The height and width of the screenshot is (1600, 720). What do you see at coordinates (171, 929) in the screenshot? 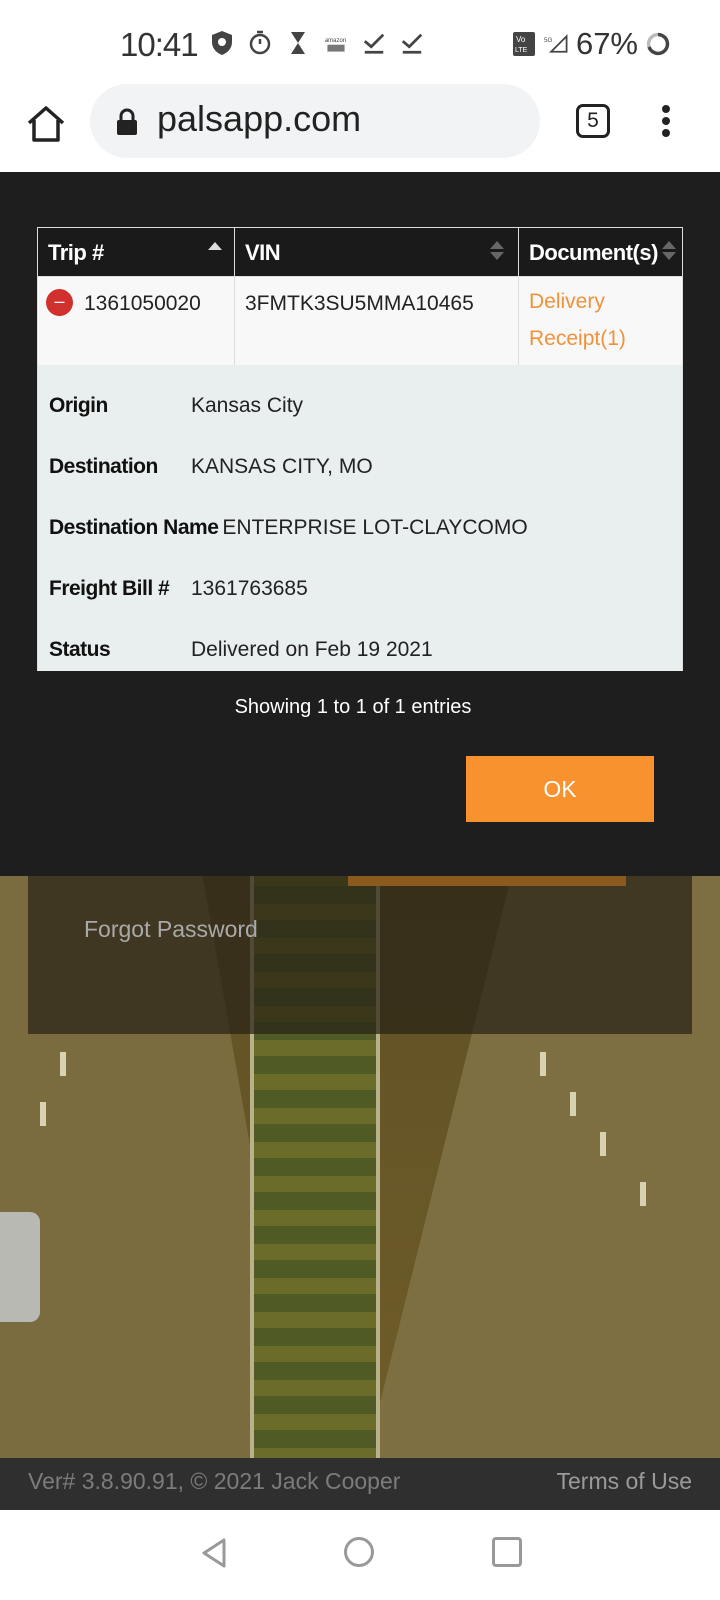
I see `forgot-password-link: Forgot Password` at bounding box center [171, 929].